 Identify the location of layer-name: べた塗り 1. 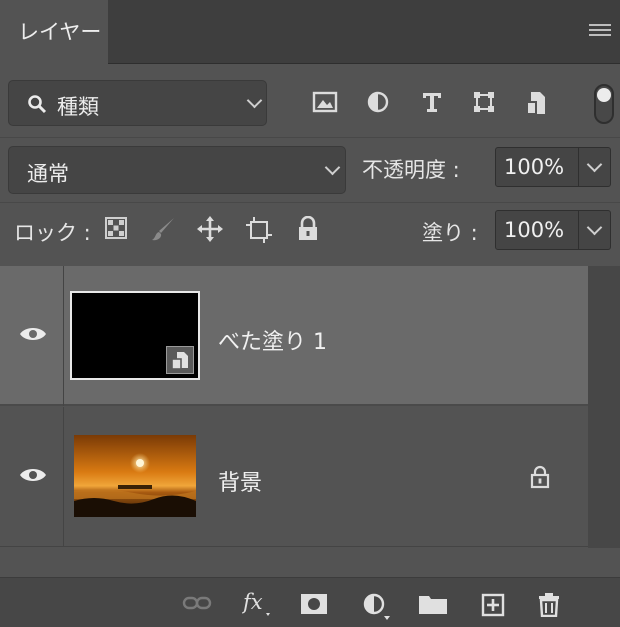
(272, 340).